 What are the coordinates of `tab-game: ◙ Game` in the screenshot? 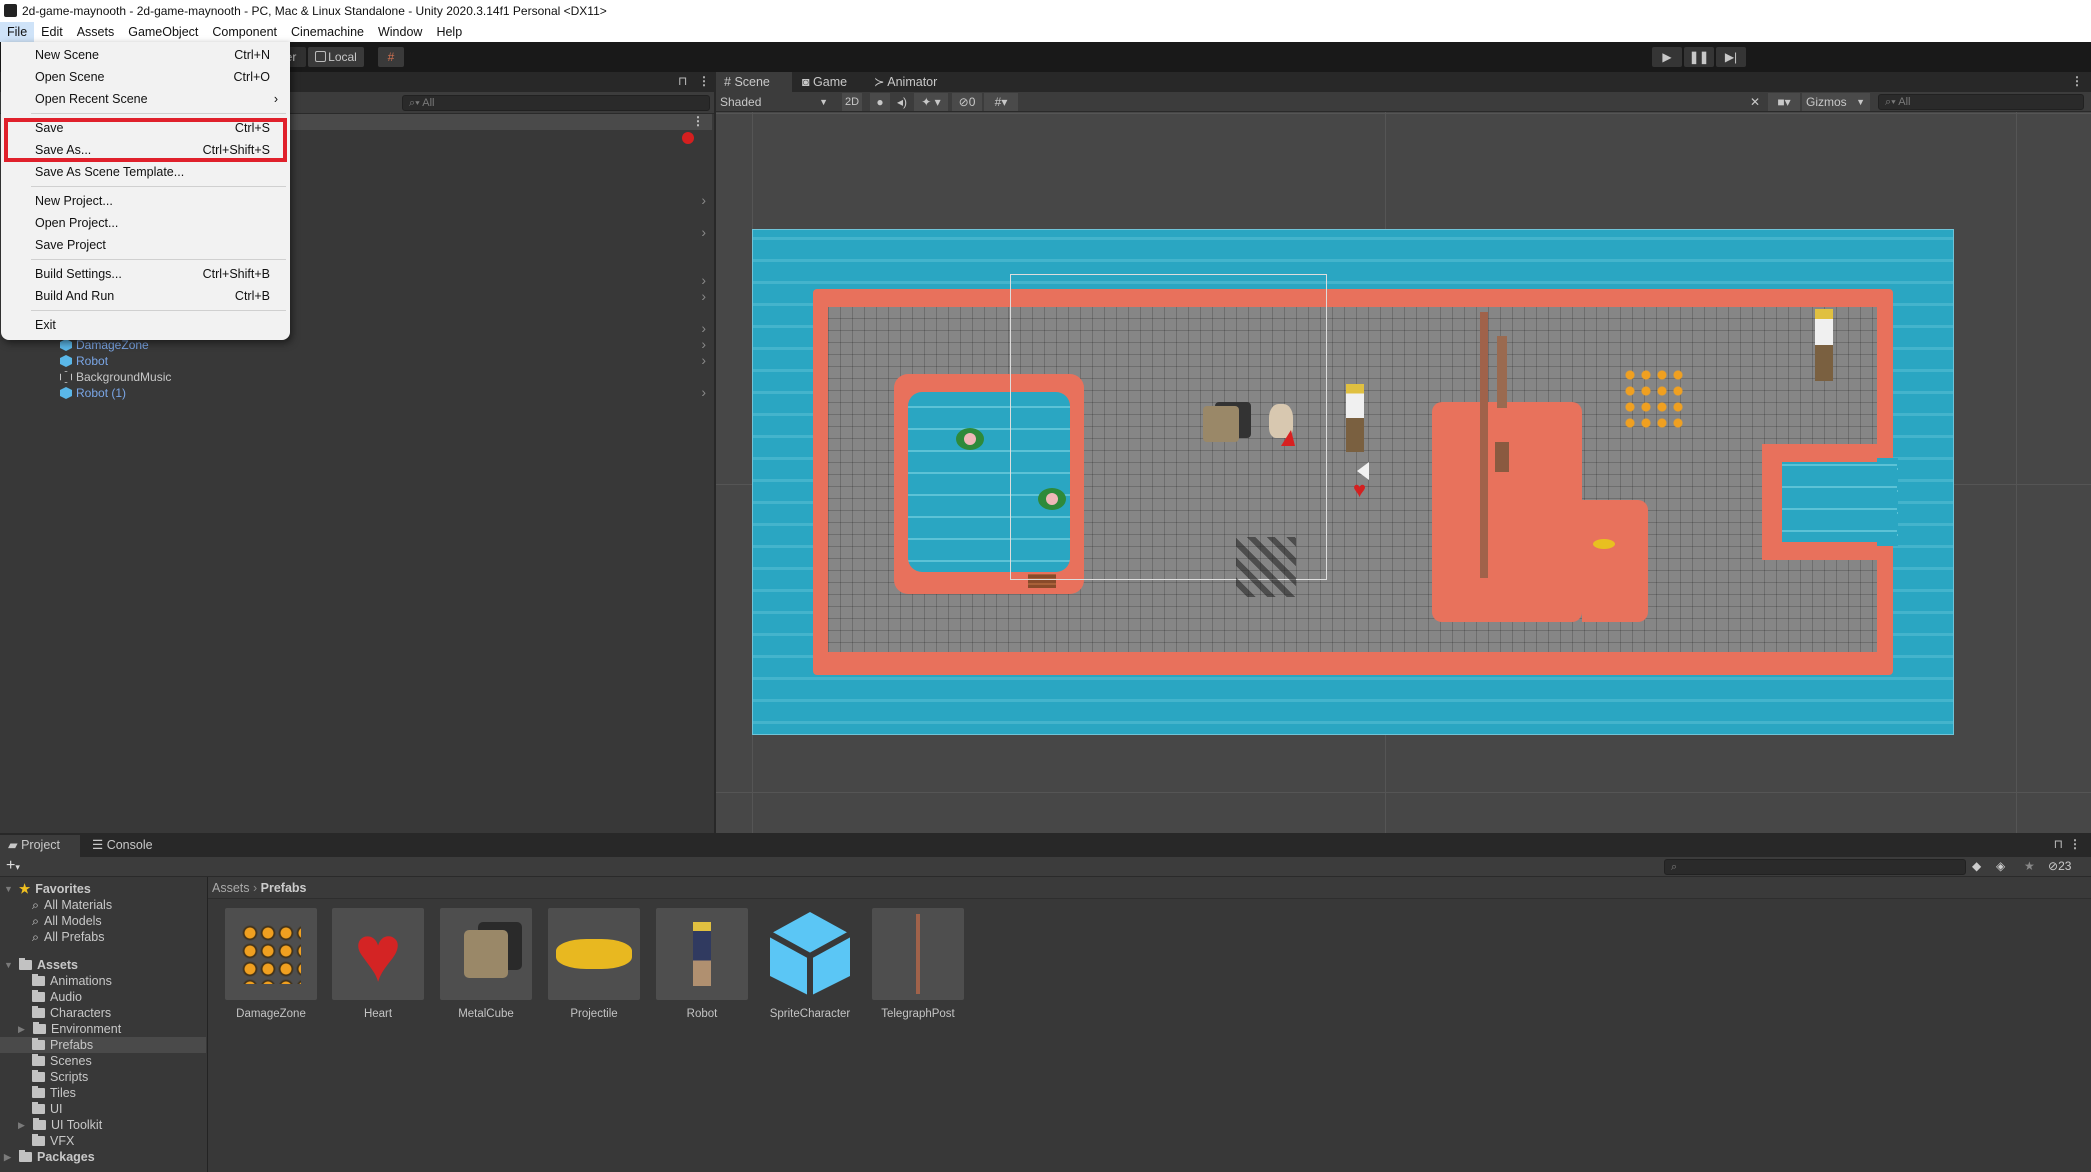 It's located at (824, 82).